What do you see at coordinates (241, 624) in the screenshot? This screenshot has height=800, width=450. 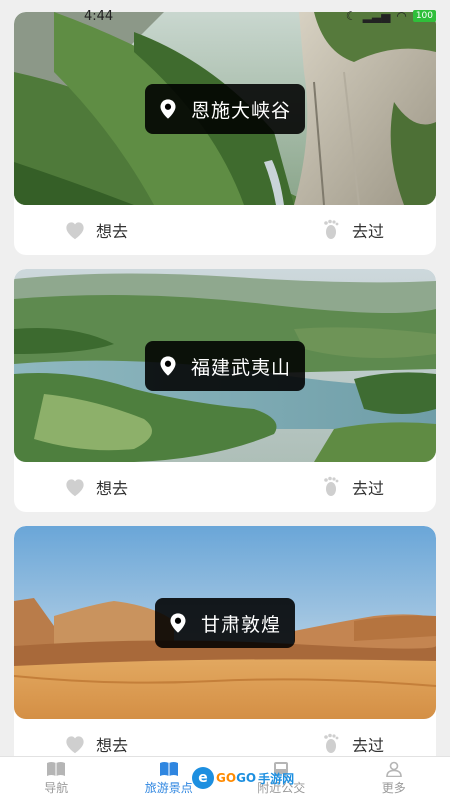 I see `place-name: 甘肃敦煌` at bounding box center [241, 624].